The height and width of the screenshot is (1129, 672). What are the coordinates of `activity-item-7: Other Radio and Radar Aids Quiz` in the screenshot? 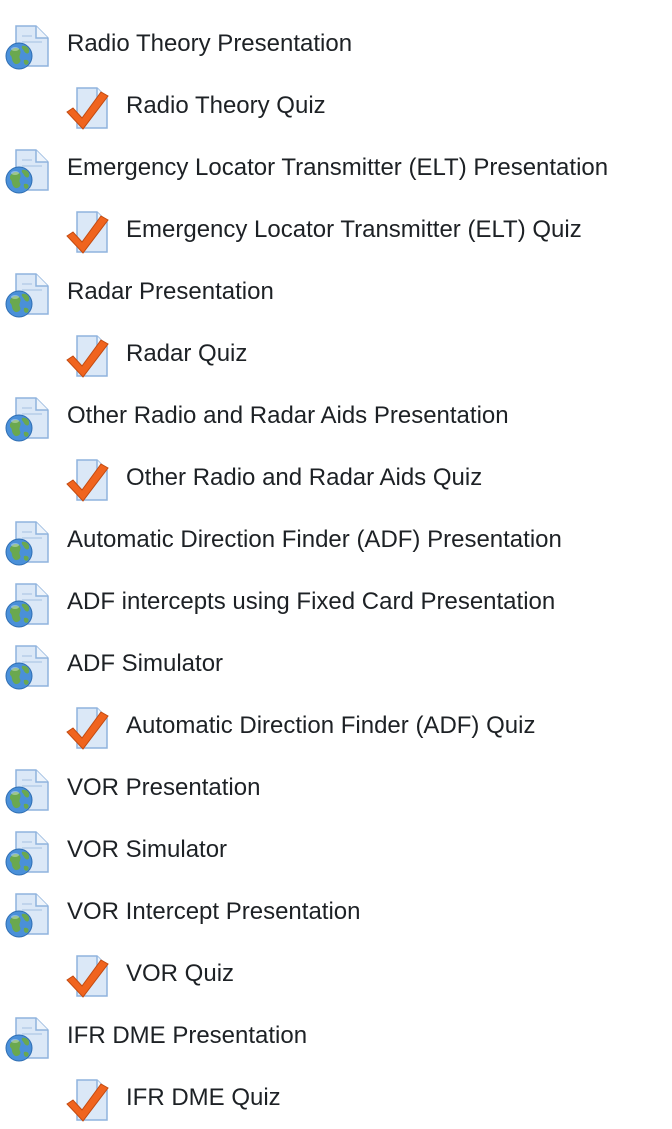 It's located at (336, 478).